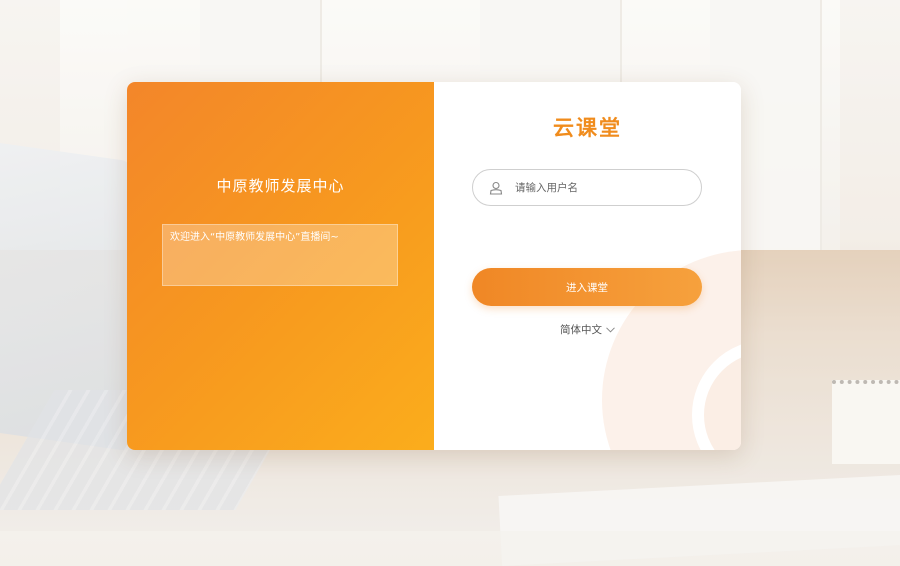 This screenshot has width=900, height=566. I want to click on brand-title: 云课堂, so click(587, 128).